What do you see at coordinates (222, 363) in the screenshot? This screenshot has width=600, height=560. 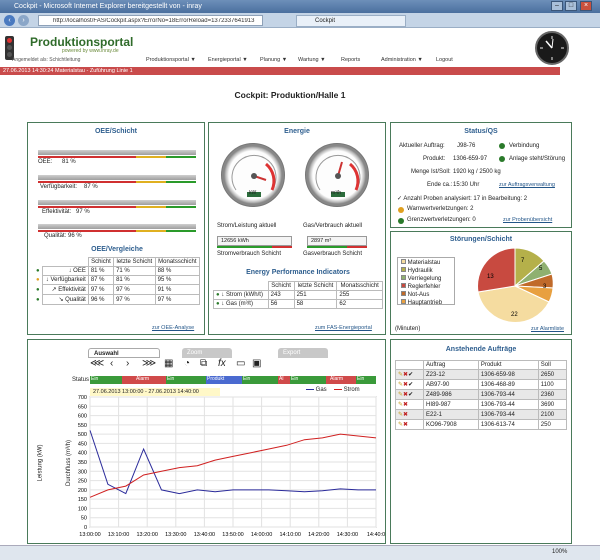 I see `formula-icon: fx` at bounding box center [222, 363].